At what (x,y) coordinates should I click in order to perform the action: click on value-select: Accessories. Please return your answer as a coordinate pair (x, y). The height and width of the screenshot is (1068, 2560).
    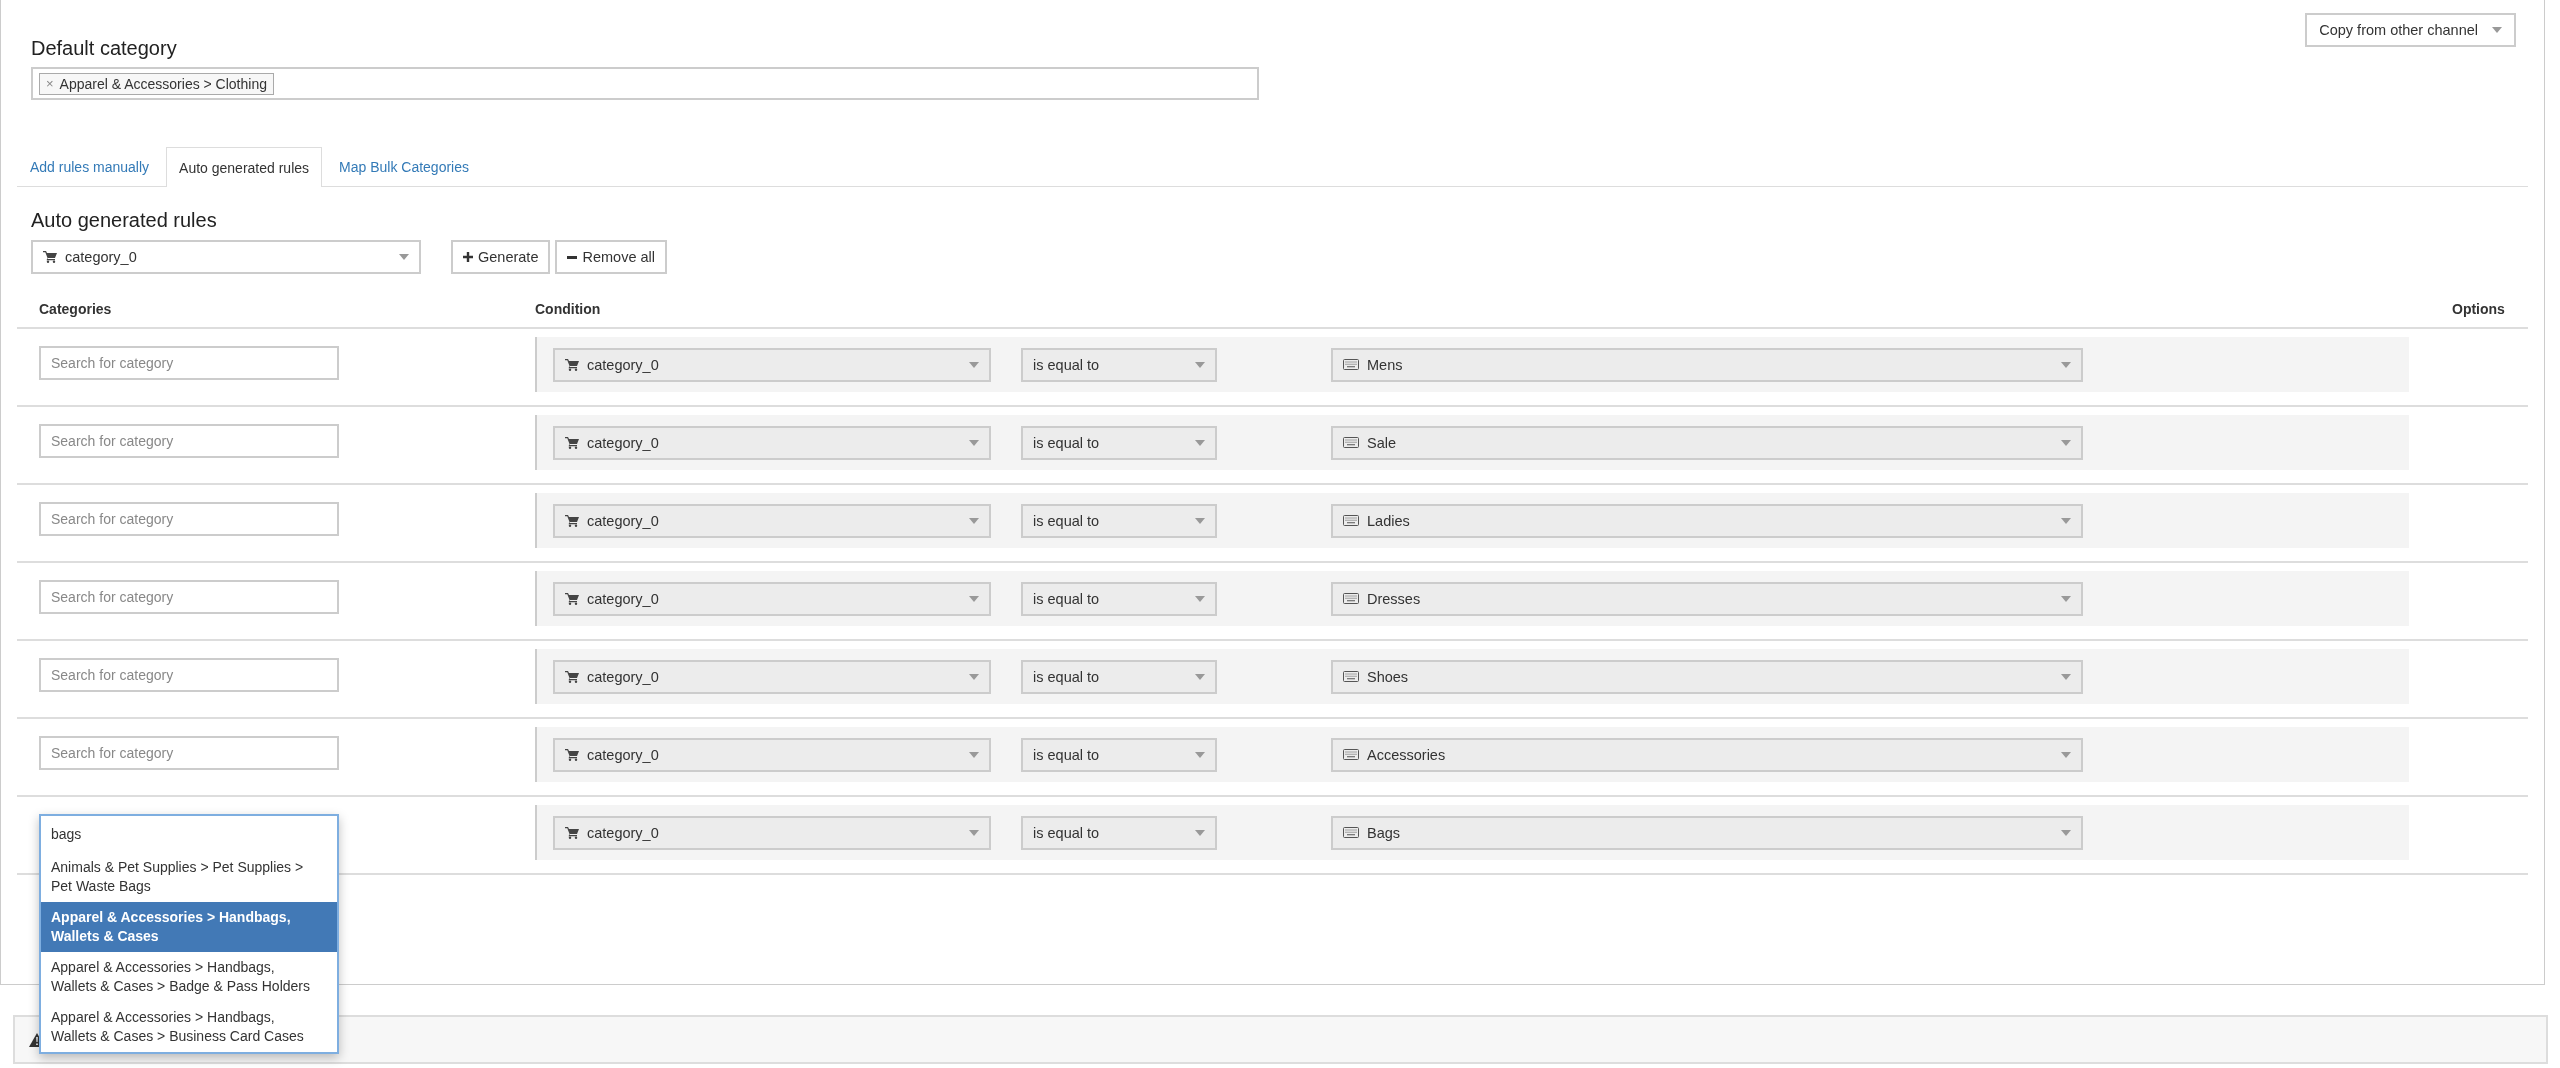
    Looking at the image, I should click on (1707, 754).